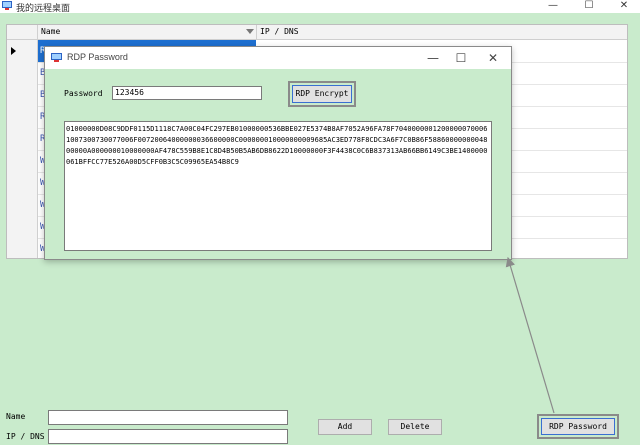 This screenshot has height=445, width=640. Describe the element at coordinates (320, 7) in the screenshot. I see `window-titlebar: 我的远程桌面 — ☐ ✕` at that location.